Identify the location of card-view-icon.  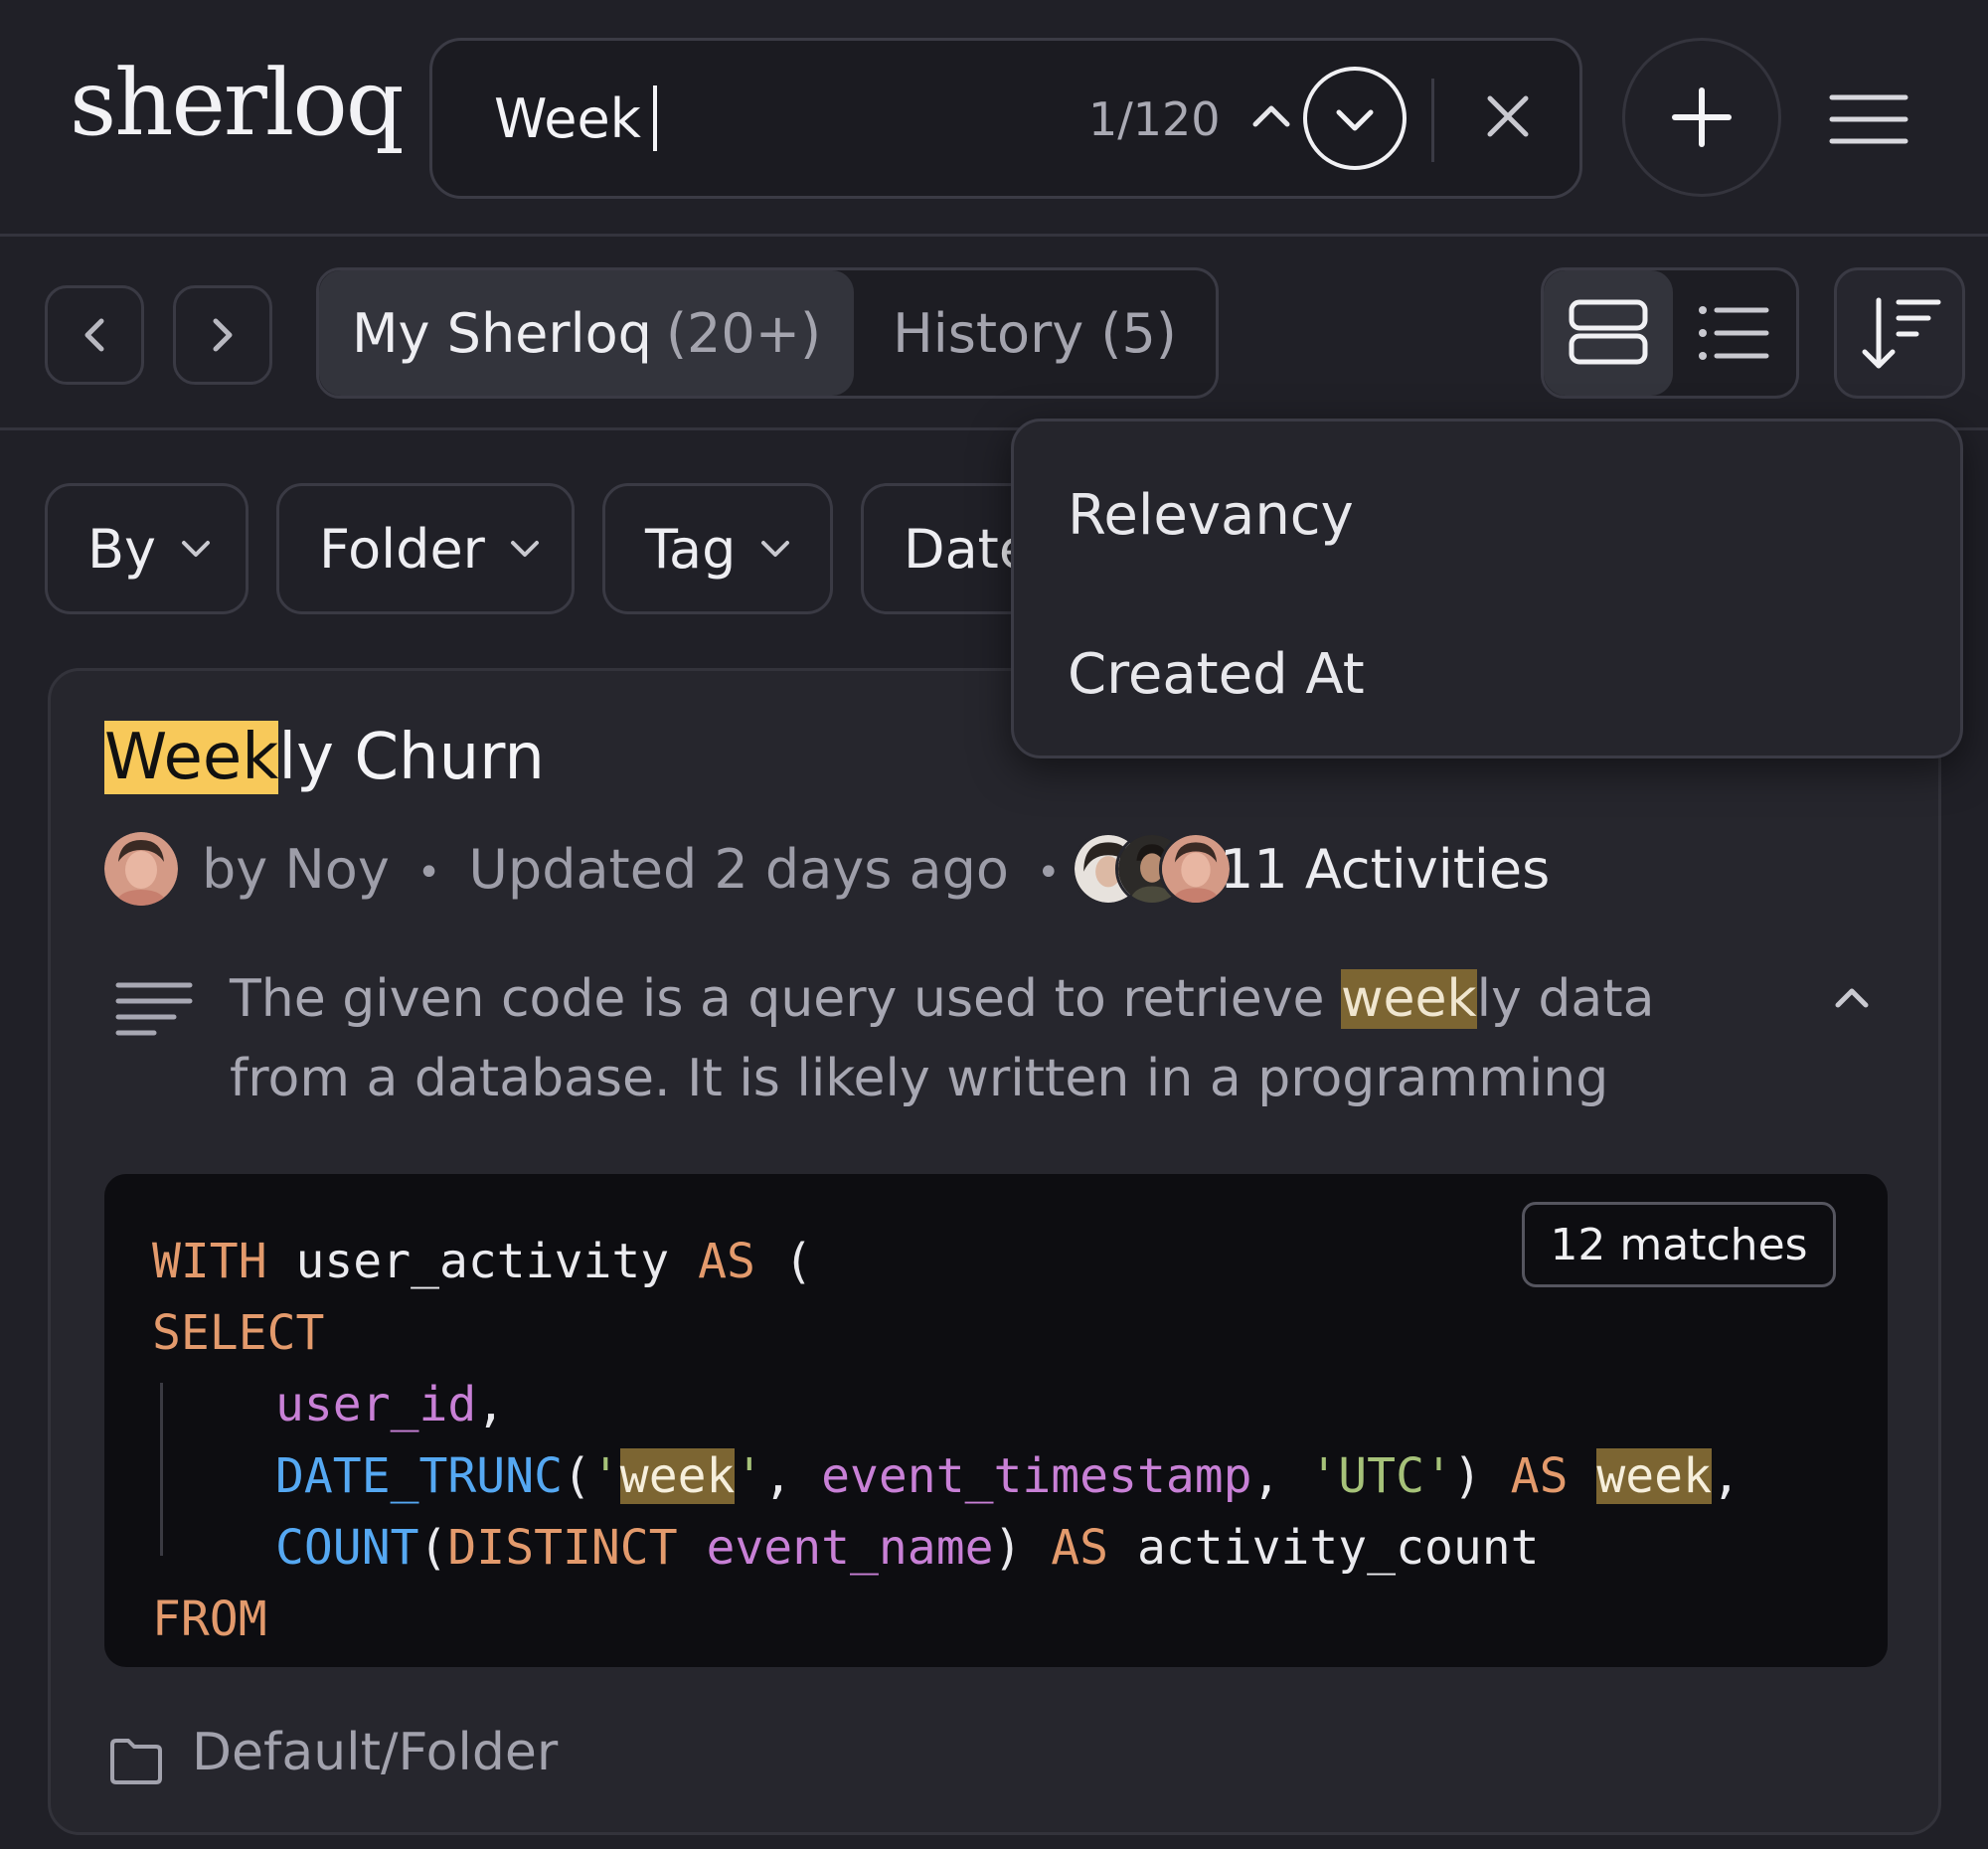
(1608, 332).